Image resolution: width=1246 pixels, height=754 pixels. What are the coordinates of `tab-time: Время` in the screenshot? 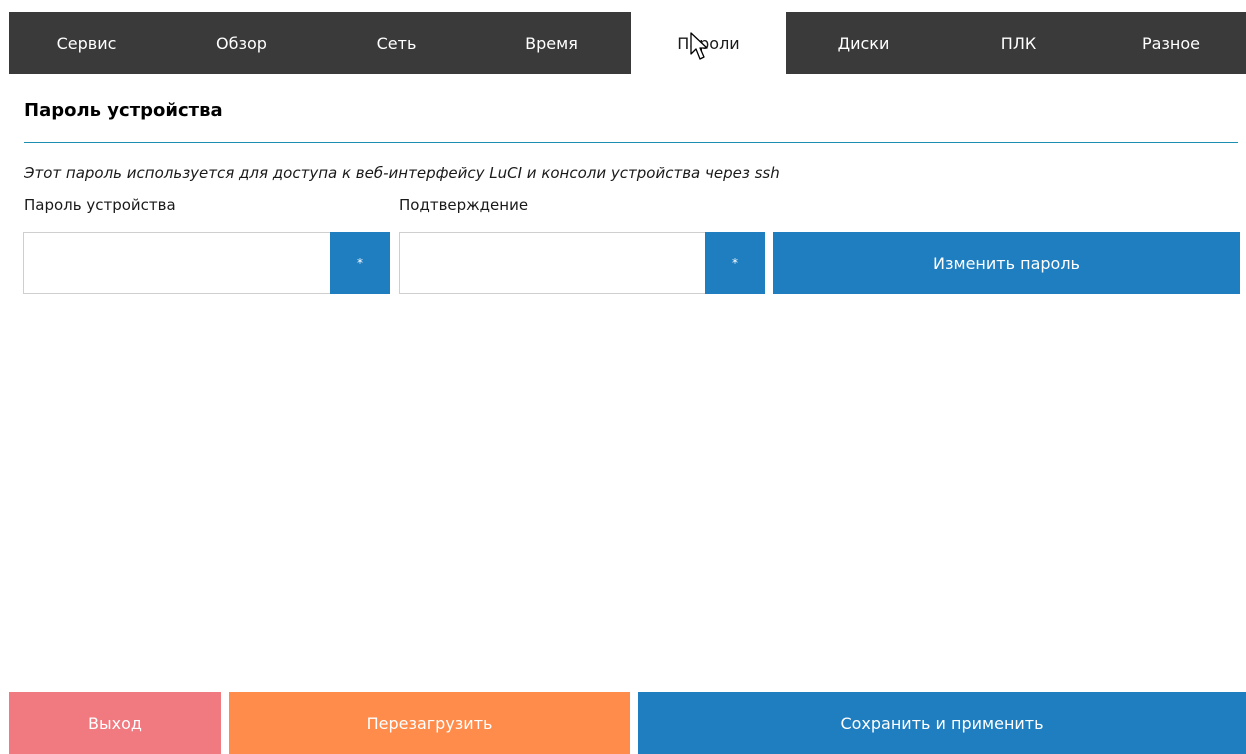 It's located at (551, 43).